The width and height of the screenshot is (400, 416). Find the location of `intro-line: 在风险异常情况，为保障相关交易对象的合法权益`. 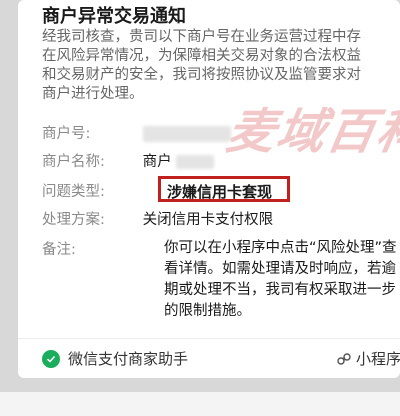

intro-line: 在风险异常情况，为保障相关交易对象的合法权益 is located at coordinates (201, 56).